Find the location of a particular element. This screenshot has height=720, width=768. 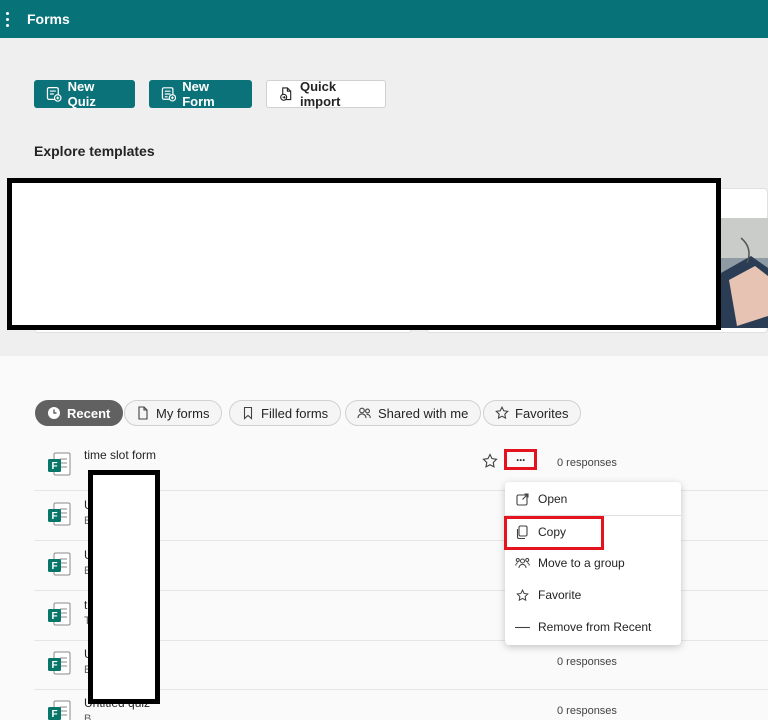

filter-label: Recent is located at coordinates (89, 413).